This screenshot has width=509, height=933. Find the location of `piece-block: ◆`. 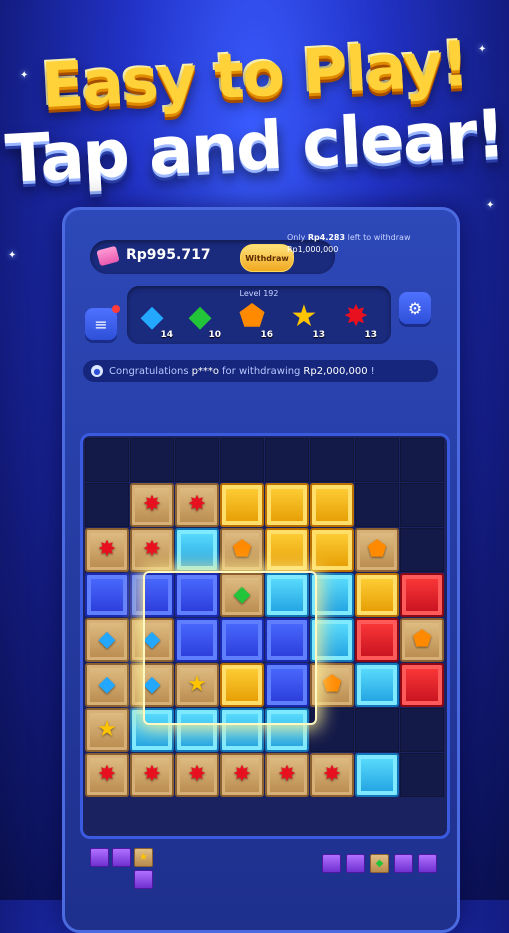

piece-block: ◆ is located at coordinates (379, 863).